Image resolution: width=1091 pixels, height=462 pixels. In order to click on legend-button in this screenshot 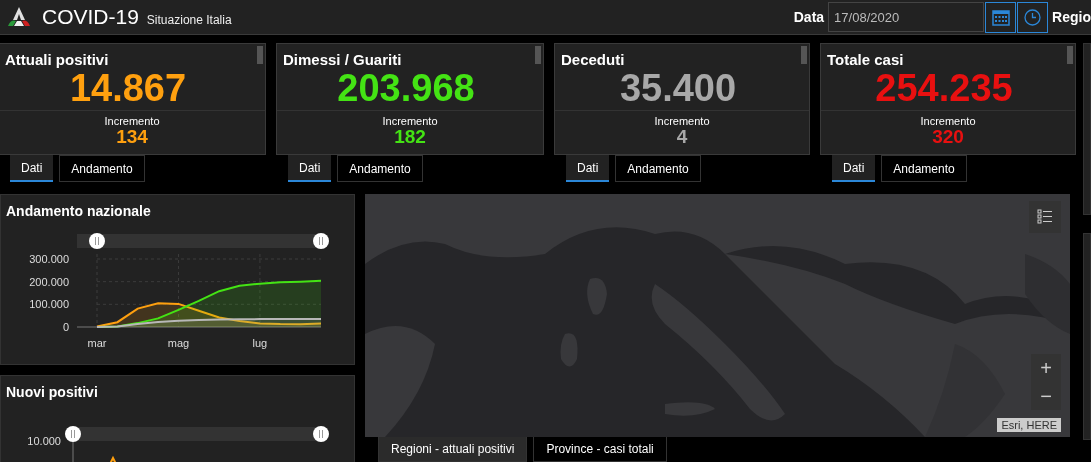, I will do `click(1045, 217)`.